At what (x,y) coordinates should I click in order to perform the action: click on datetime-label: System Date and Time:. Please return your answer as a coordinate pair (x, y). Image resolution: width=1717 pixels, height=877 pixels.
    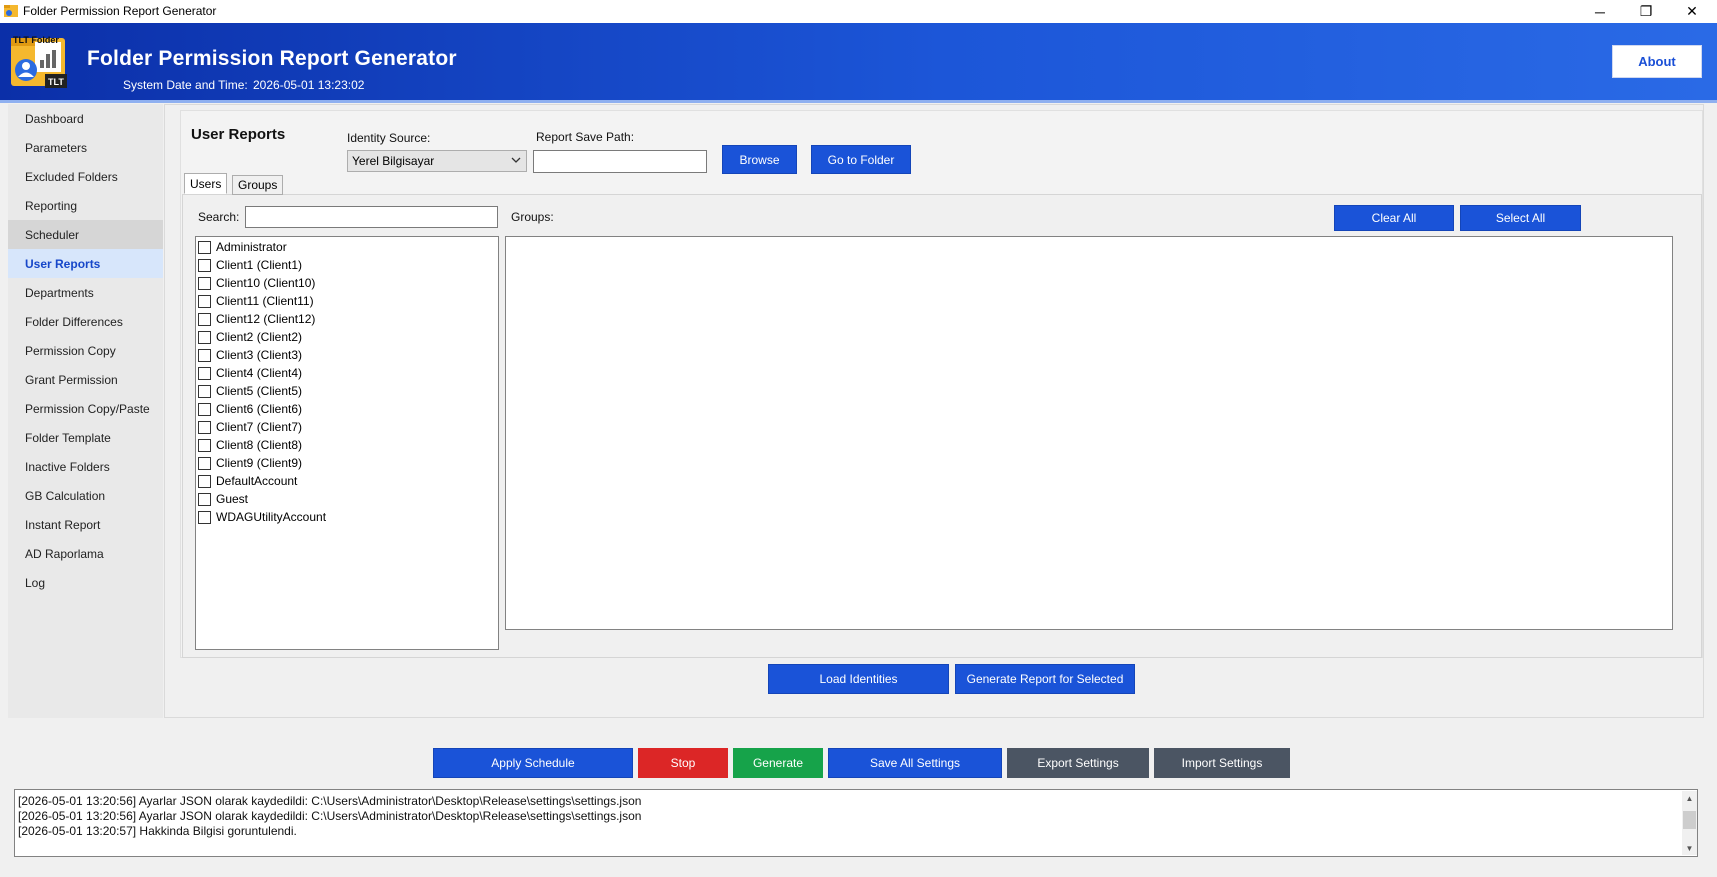
    Looking at the image, I should click on (185, 85).